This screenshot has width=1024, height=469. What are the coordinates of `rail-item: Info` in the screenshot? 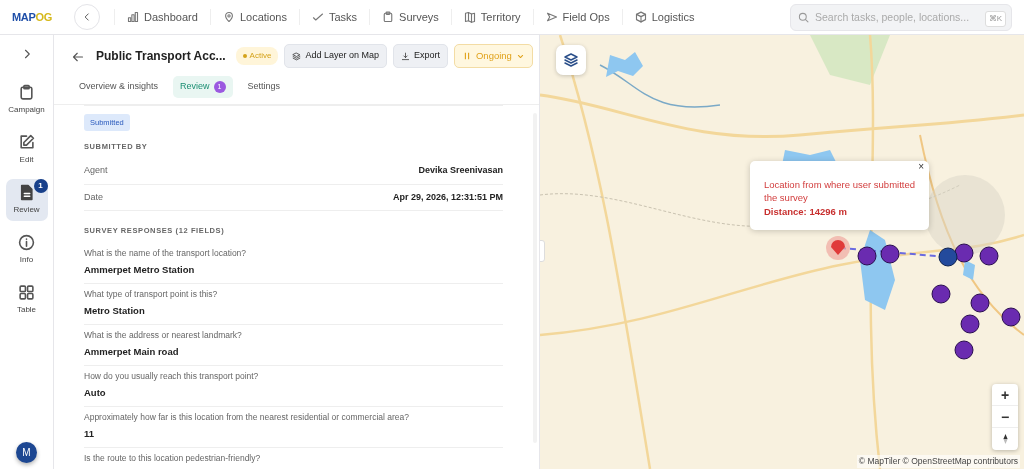 It's located at (26, 250).